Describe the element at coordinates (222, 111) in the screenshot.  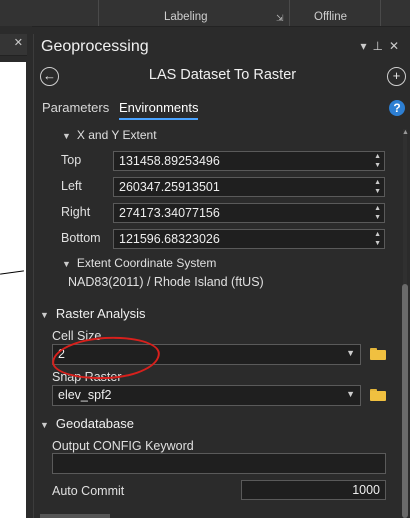
I see `tab-strip: Parameters Environments ?` at that location.